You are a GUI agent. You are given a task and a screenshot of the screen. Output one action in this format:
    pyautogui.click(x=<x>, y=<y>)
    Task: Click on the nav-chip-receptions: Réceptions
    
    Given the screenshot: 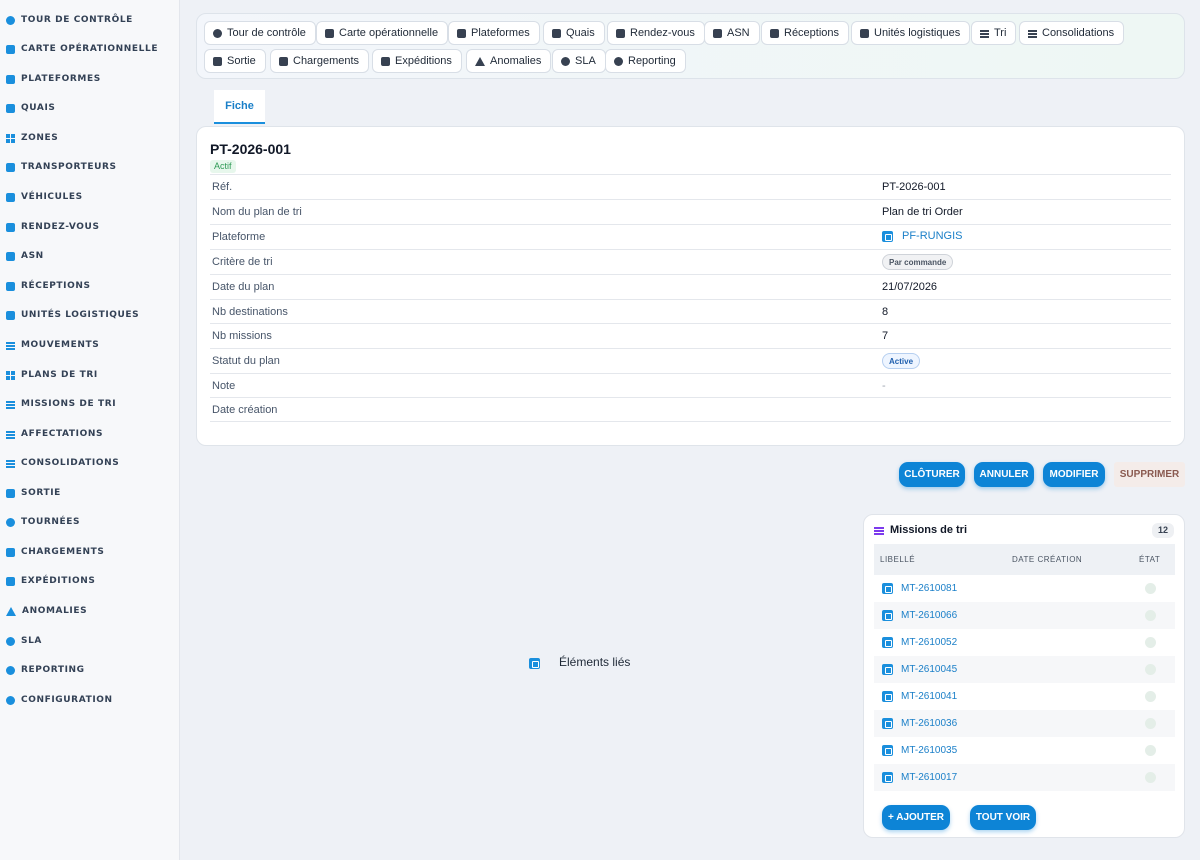 What is the action you would take?
    pyautogui.click(x=805, y=33)
    